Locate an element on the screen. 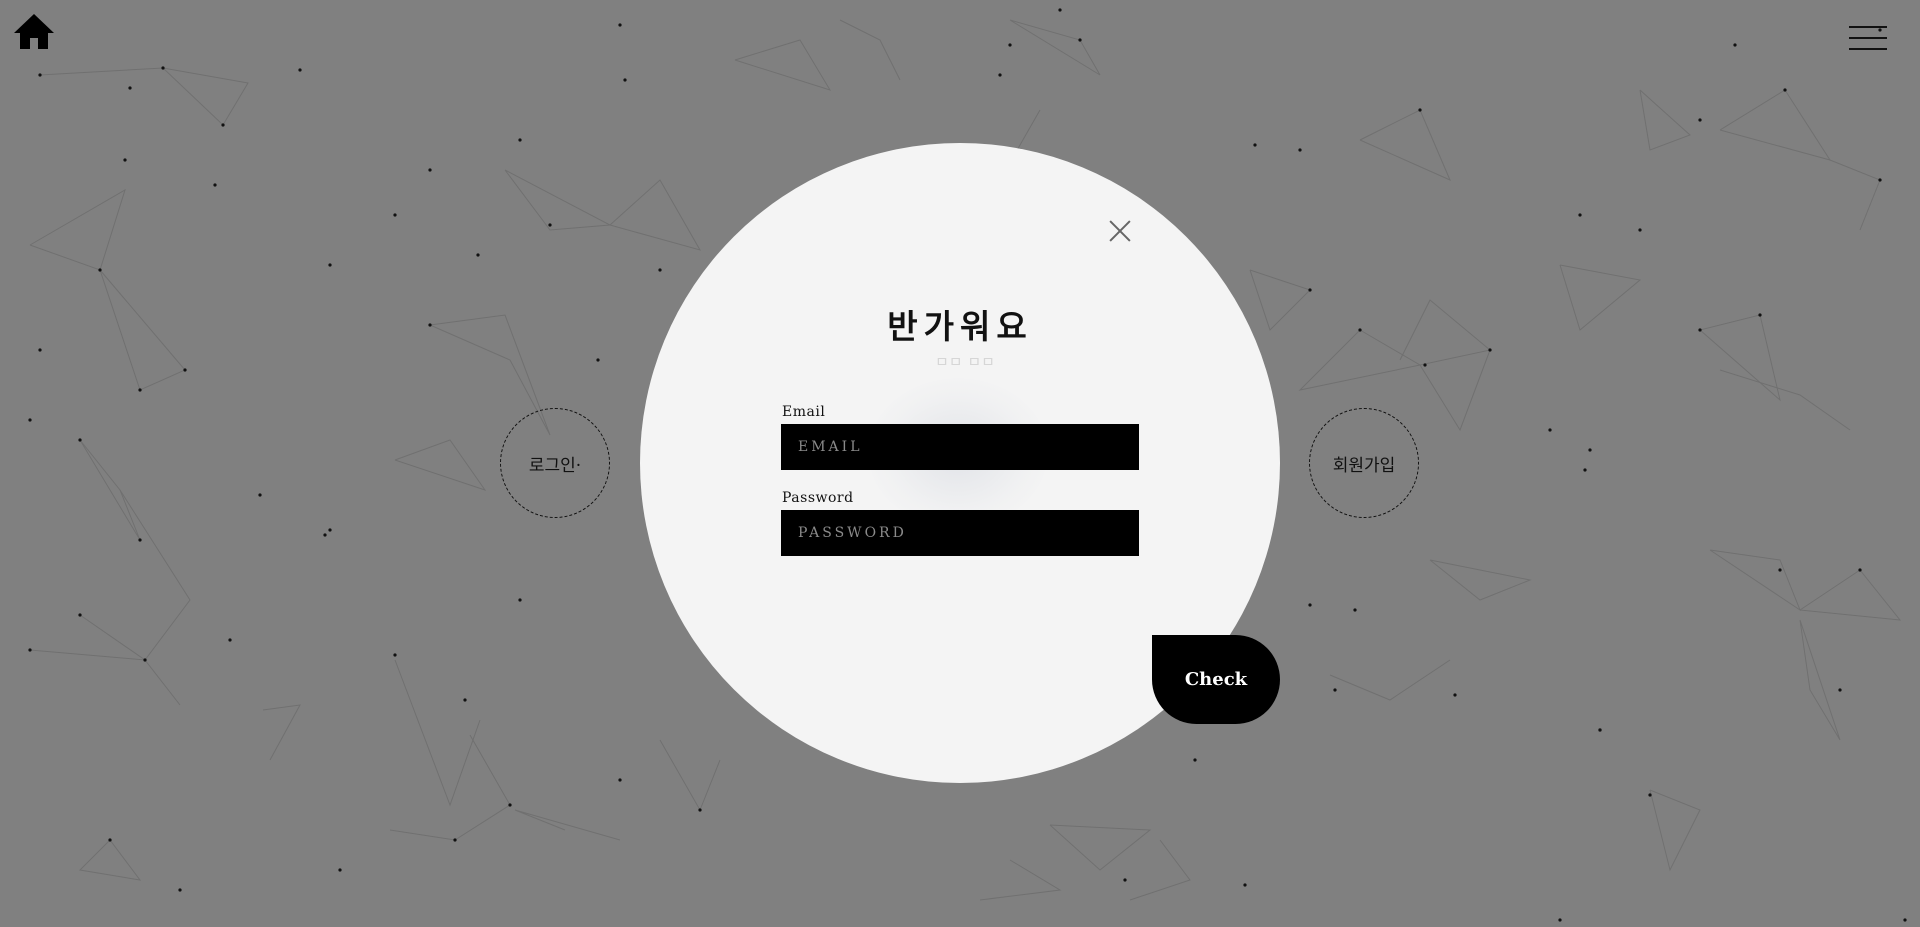  signup-button: 회원가입 is located at coordinates (1364, 463).